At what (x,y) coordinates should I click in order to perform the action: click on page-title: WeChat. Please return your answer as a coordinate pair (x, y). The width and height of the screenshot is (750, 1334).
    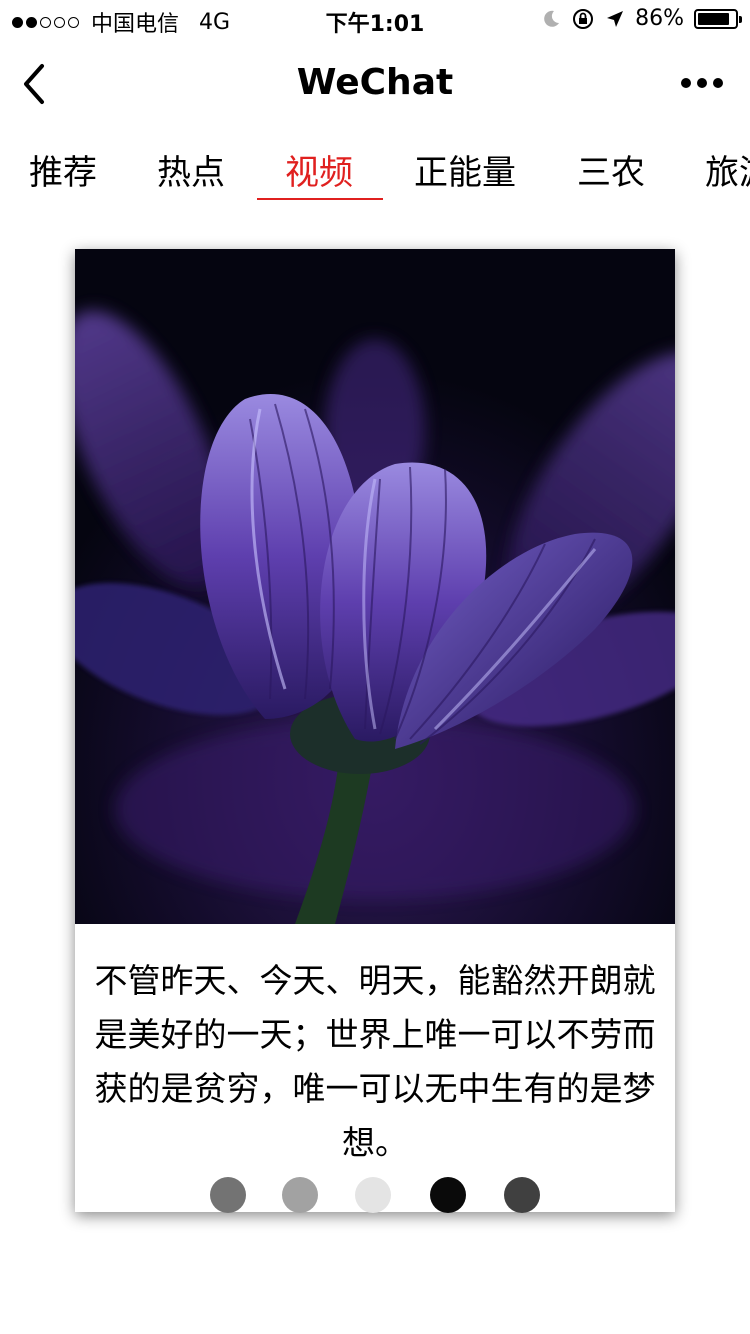
    Looking at the image, I should click on (375, 82).